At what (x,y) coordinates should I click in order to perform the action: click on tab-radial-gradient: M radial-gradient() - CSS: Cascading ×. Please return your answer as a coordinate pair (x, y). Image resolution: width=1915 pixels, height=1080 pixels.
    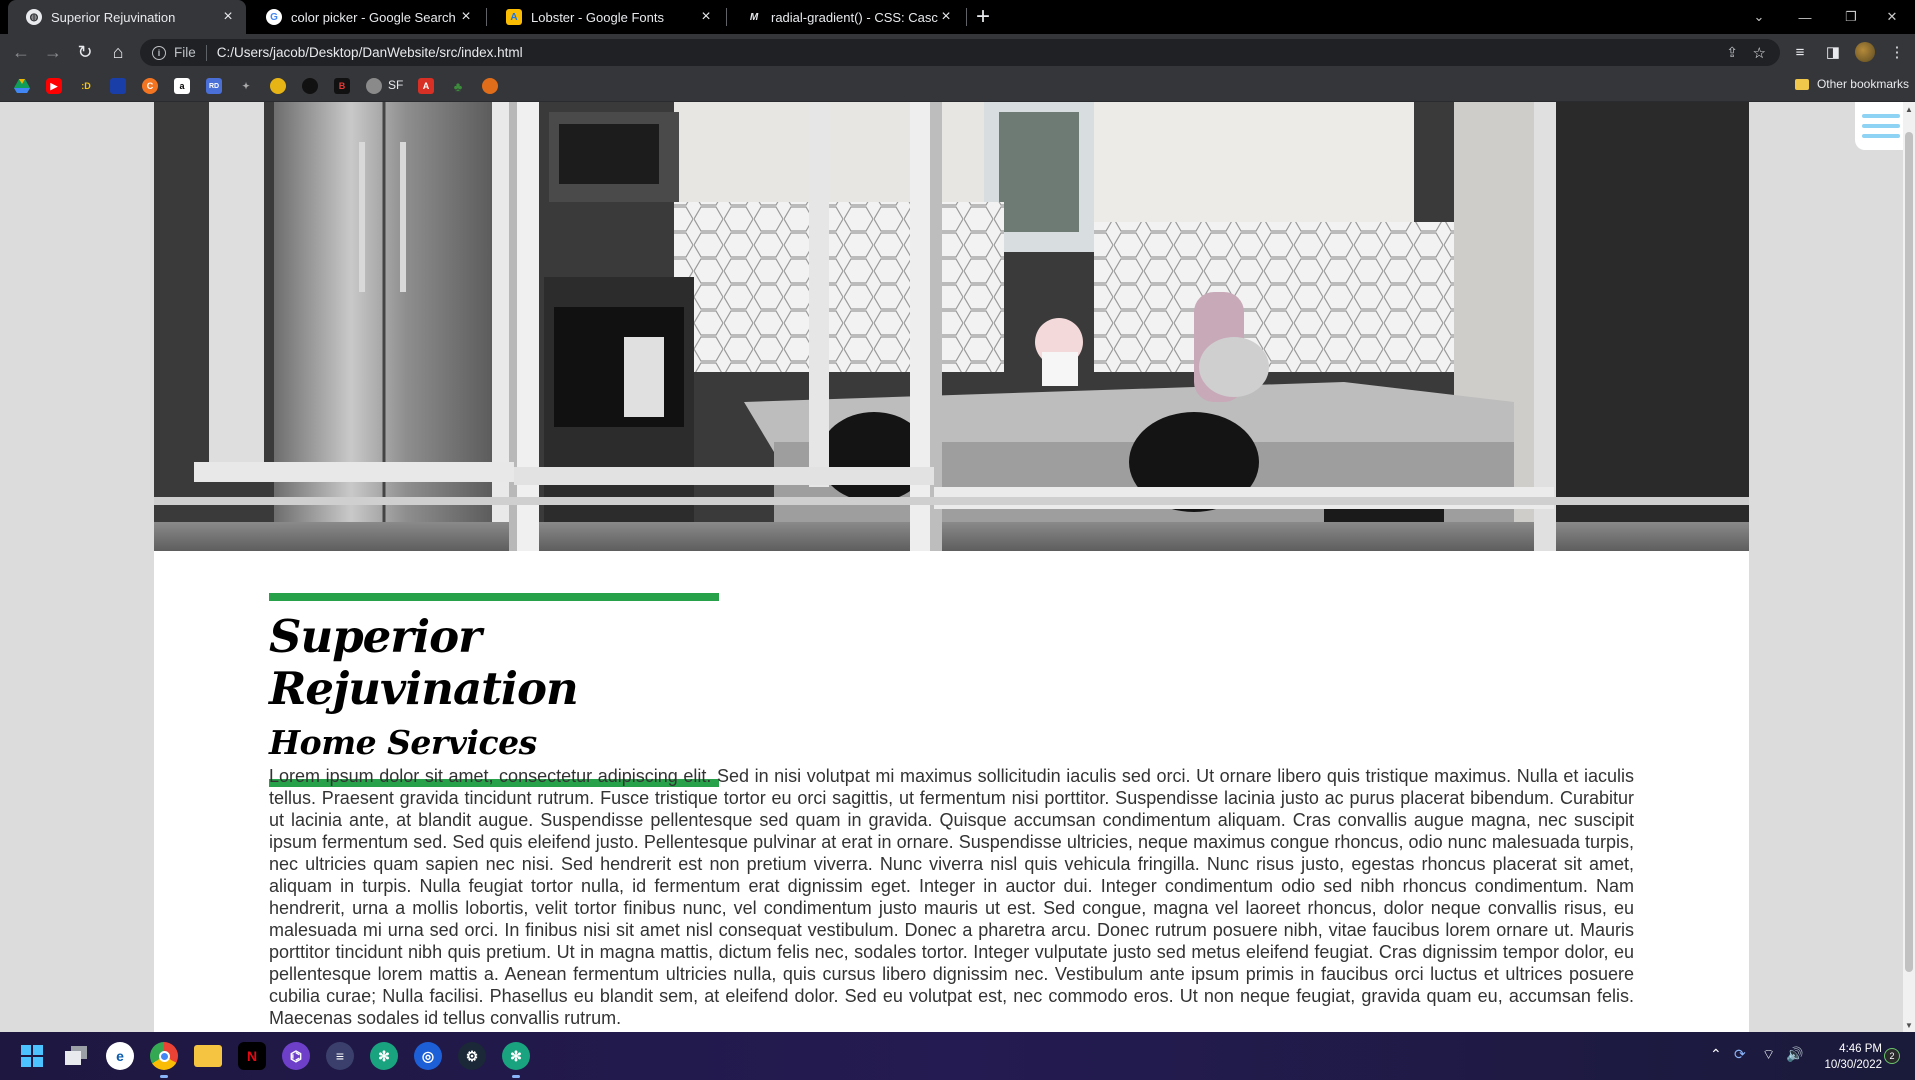
    Looking at the image, I should click on (846, 17).